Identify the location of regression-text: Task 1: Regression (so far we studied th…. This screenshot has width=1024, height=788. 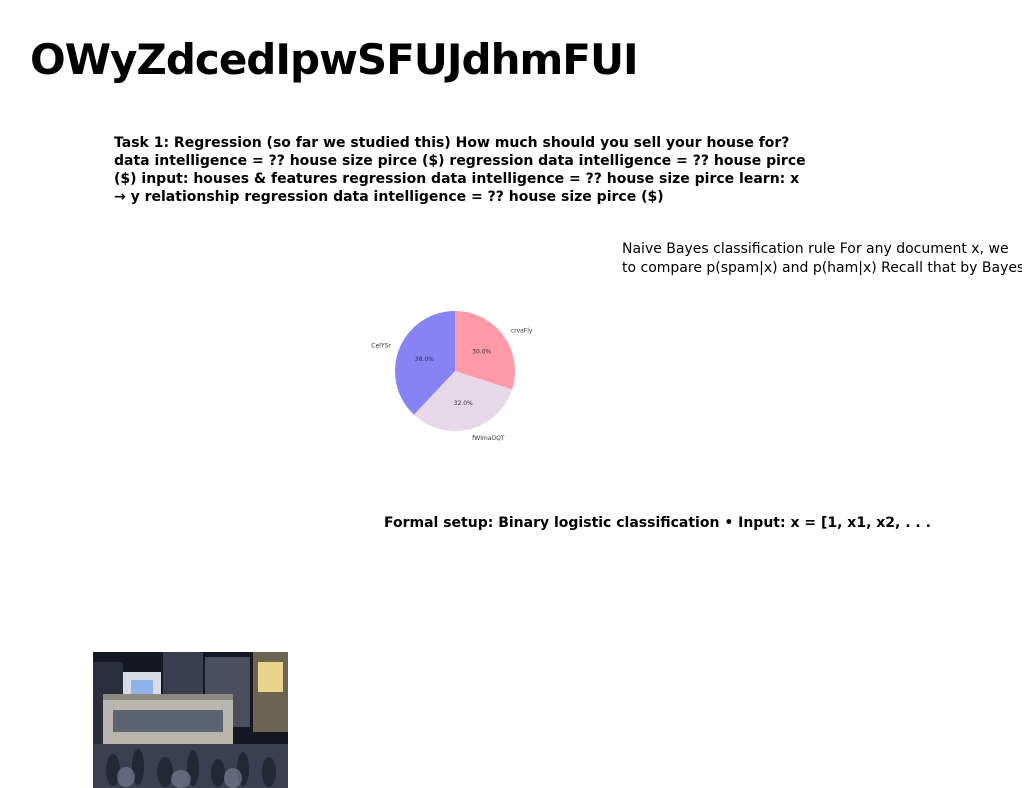
(460, 170).